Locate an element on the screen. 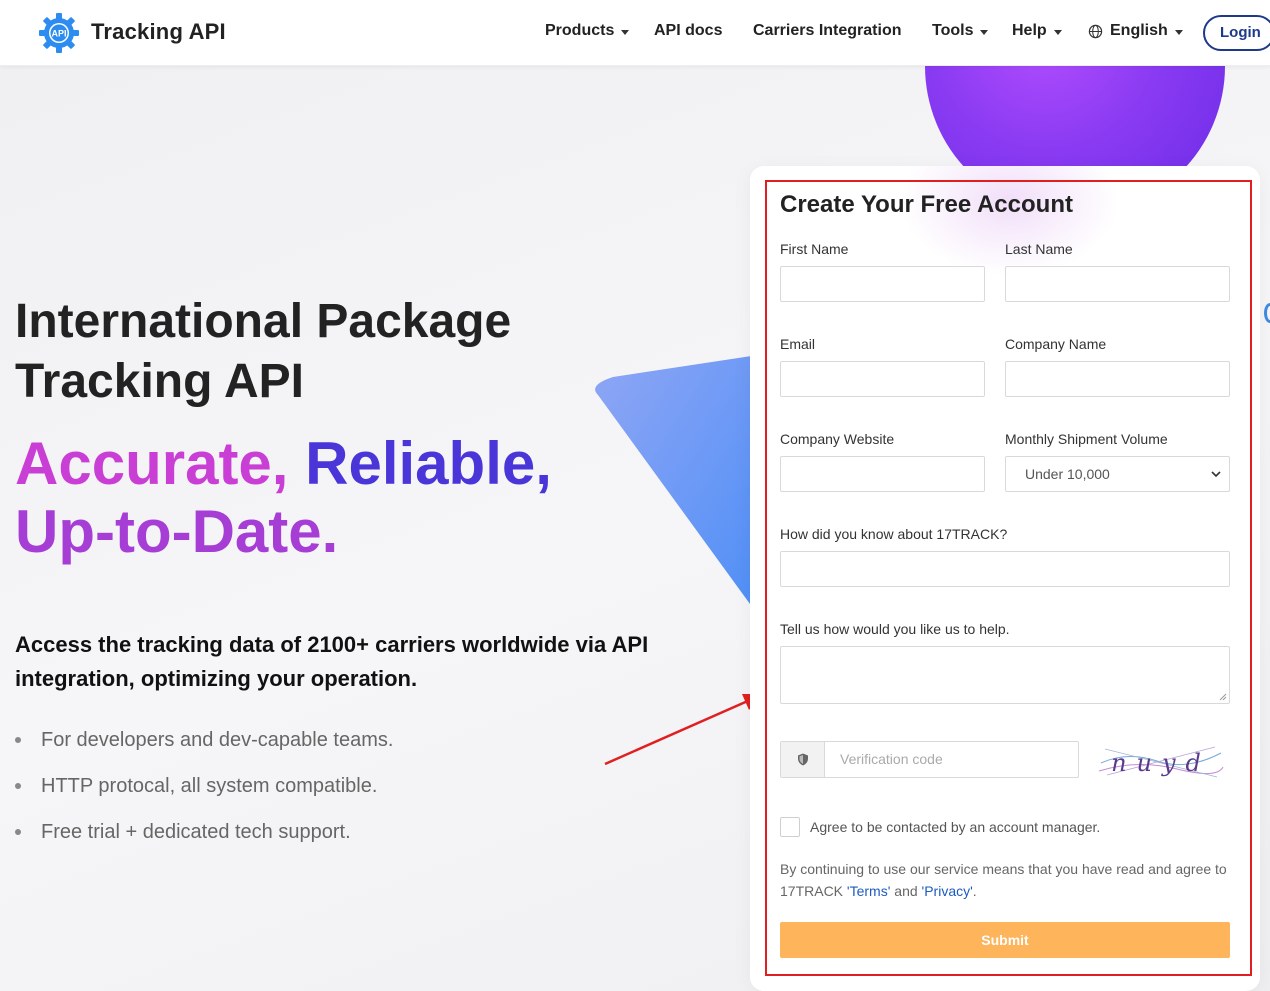 This screenshot has height=991, width=1270. nav-tools: Tools is located at coordinates (960, 31).